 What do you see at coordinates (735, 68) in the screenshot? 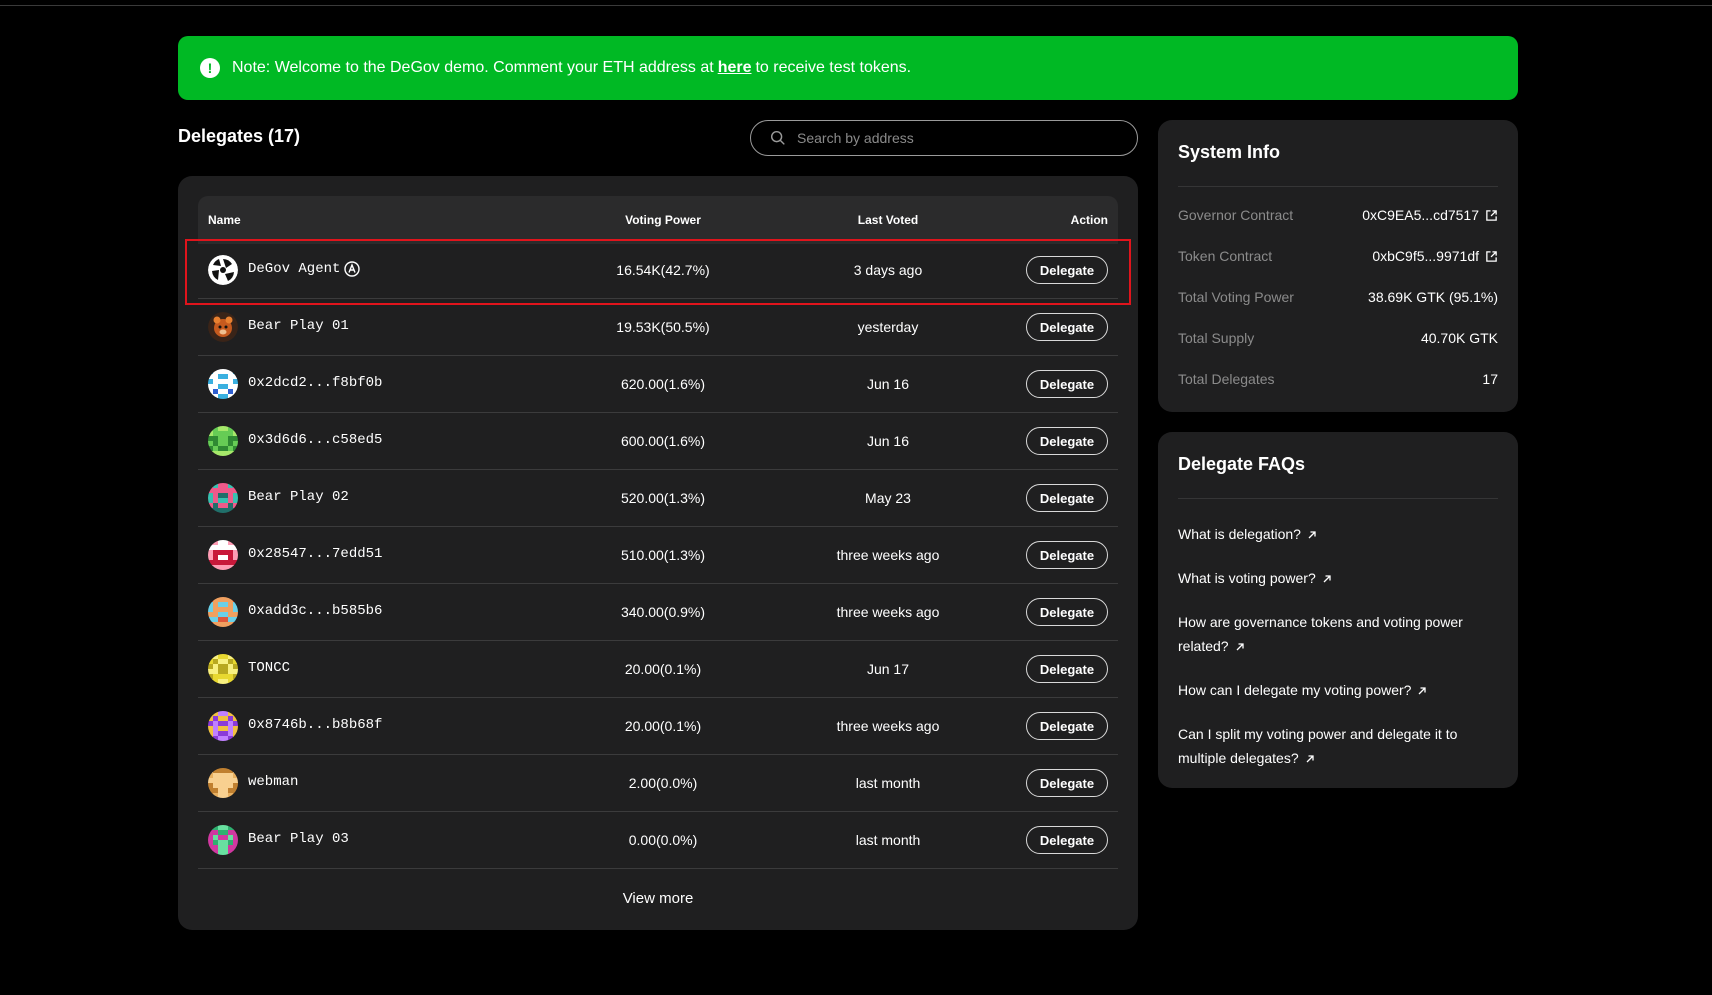
I see `banner-here-link: here` at bounding box center [735, 68].